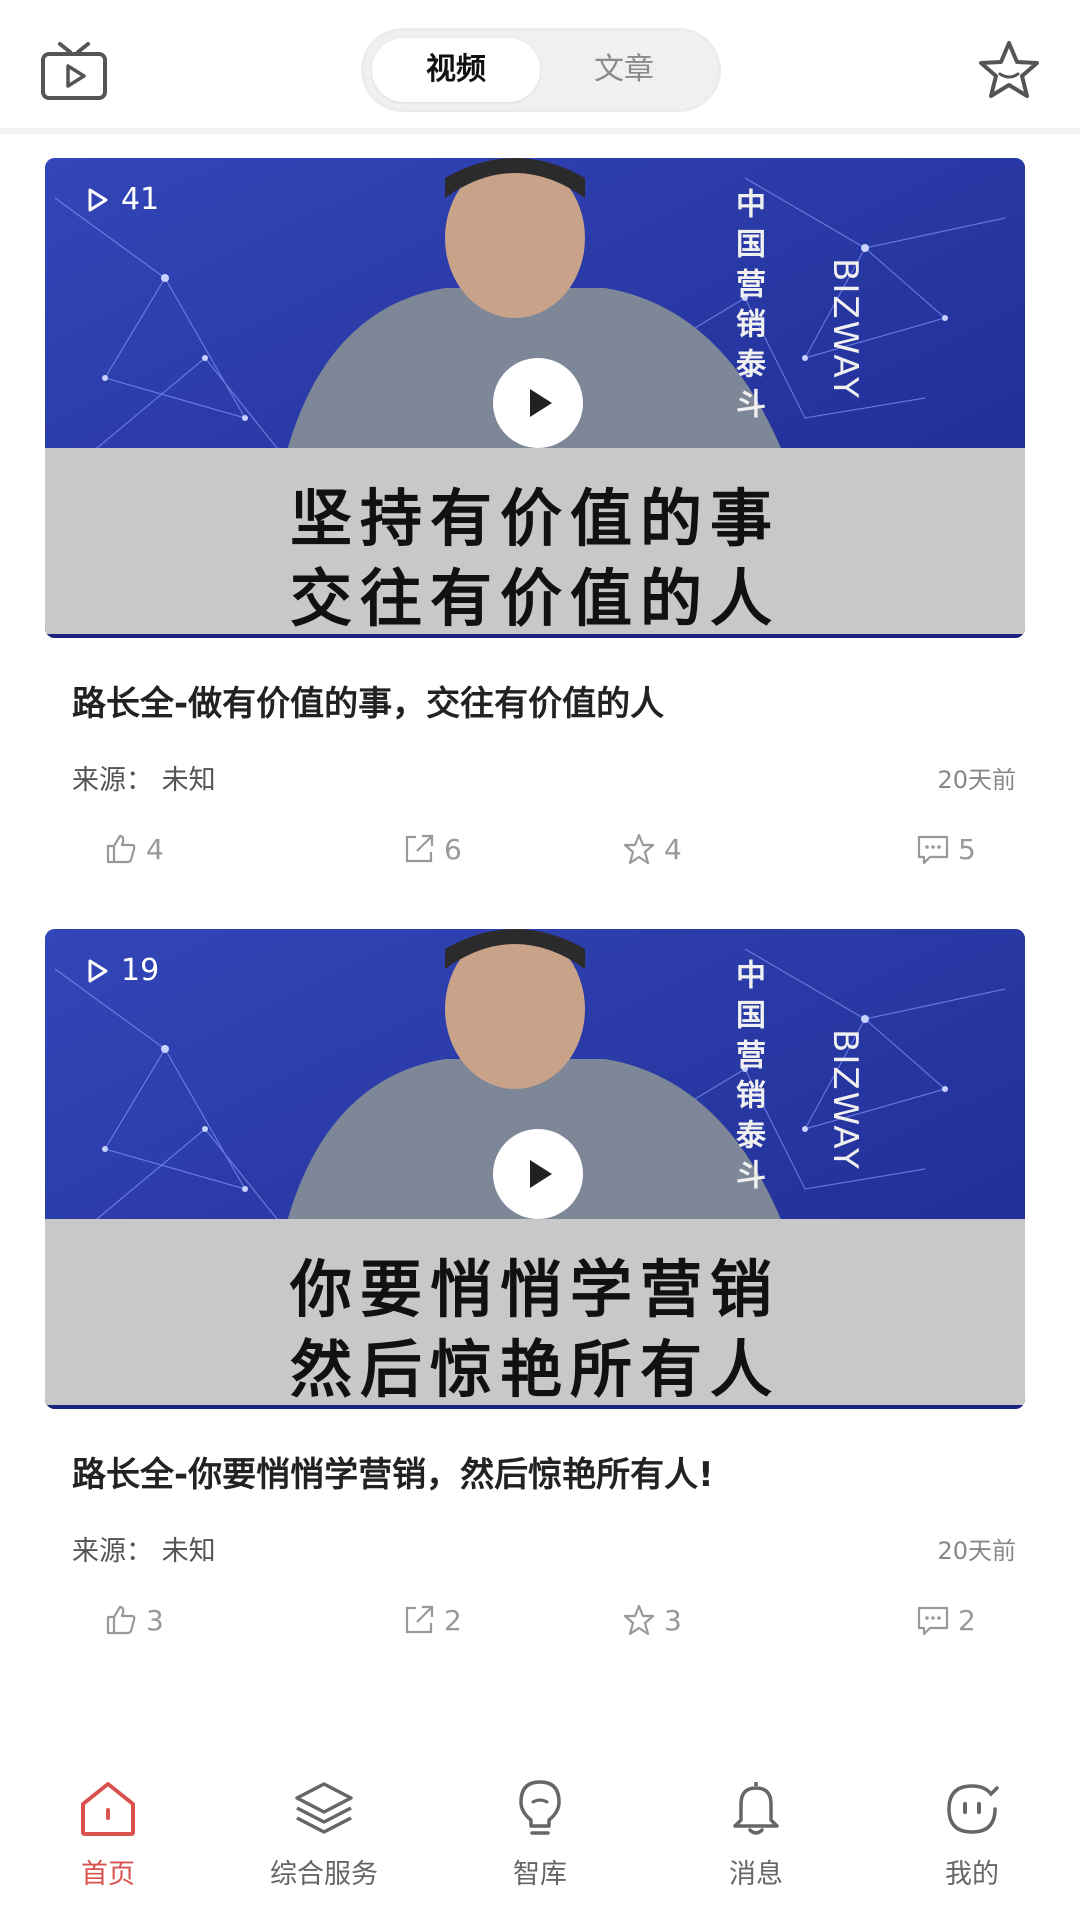 This screenshot has width=1080, height=1920. I want to click on home-icon, so click(108, 1809).